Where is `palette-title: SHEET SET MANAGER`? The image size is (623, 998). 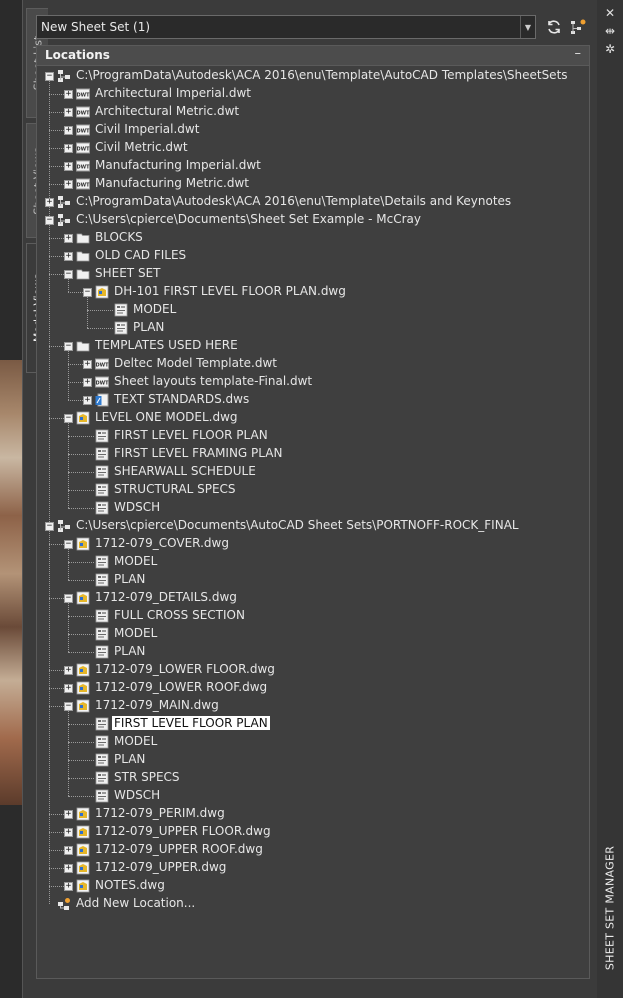
palette-title: SHEET SET MANAGER is located at coordinates (610, 908).